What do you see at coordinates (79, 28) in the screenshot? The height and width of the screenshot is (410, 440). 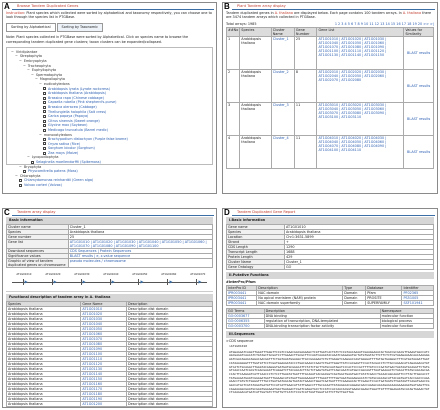 I see `tab-taxonomic: Sorting by Taxonomic` at bounding box center [79, 28].